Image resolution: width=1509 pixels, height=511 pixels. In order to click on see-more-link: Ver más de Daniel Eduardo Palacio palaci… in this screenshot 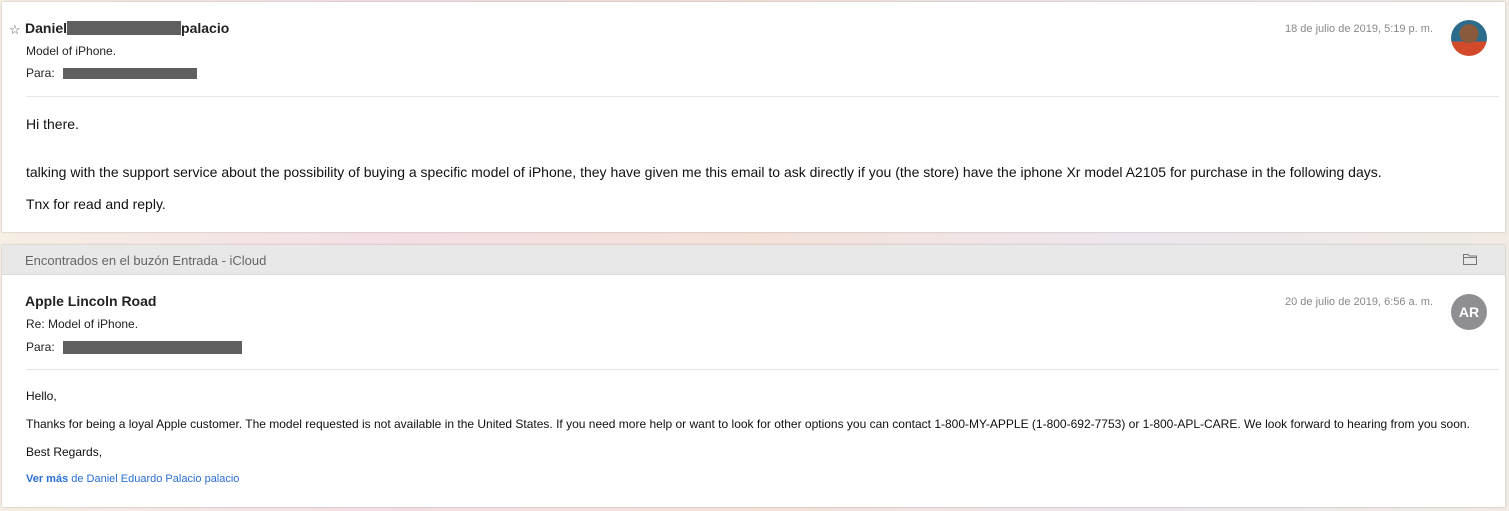, I will do `click(132, 479)`.